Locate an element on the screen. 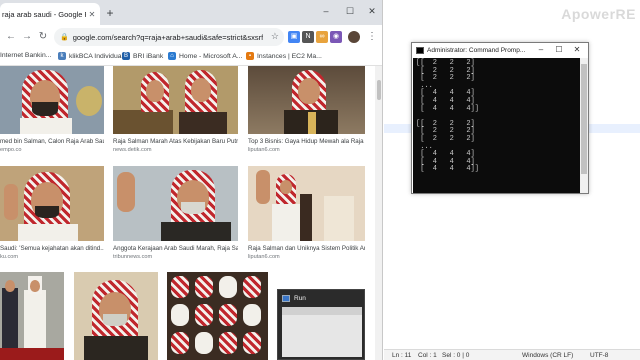  bookmark-label: BRI iBank is located at coordinates (148, 56).